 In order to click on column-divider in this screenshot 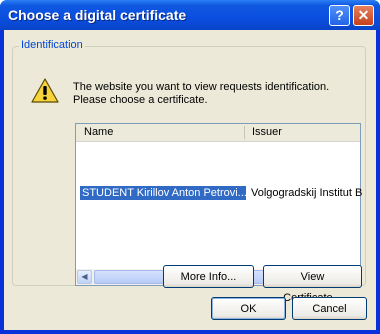, I will do `click(244, 132)`.